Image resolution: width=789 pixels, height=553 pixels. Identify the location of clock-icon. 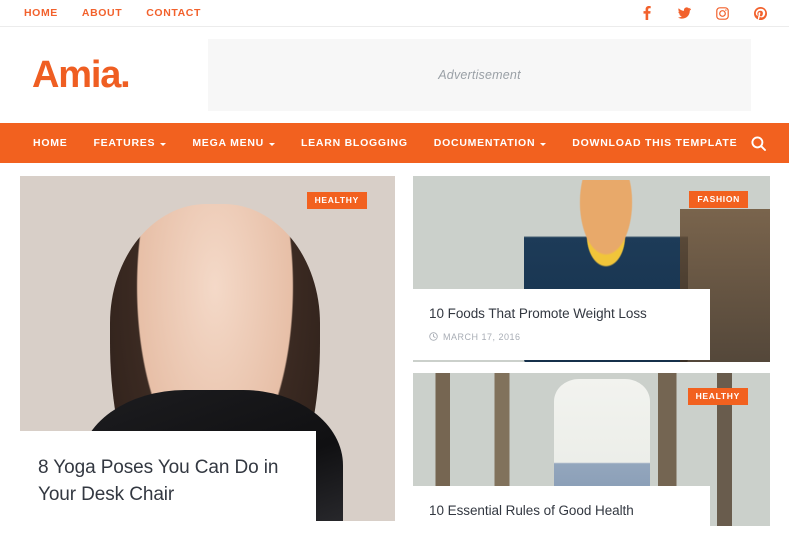
(433, 336).